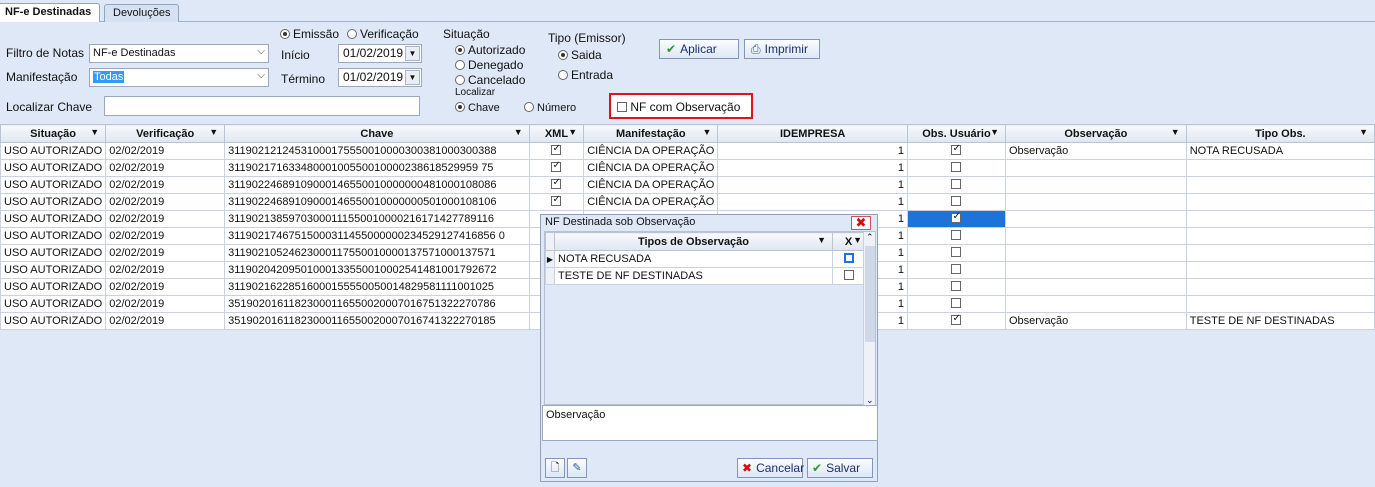 This screenshot has width=1375, height=487. I want to click on radio-verificacao: Verificação, so click(383, 34).